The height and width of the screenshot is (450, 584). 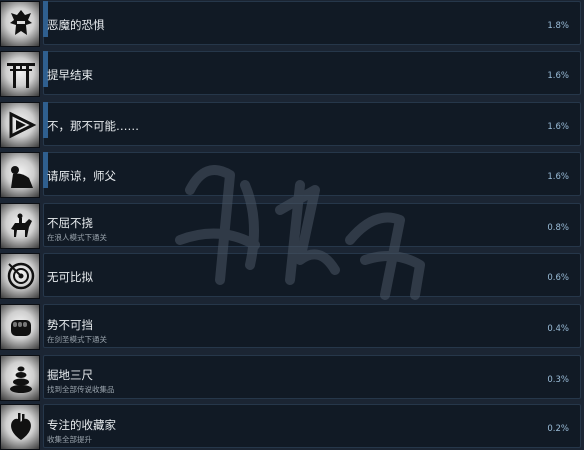 I want to click on achievement-row: 无可比拟 0.6%, so click(x=292, y=276).